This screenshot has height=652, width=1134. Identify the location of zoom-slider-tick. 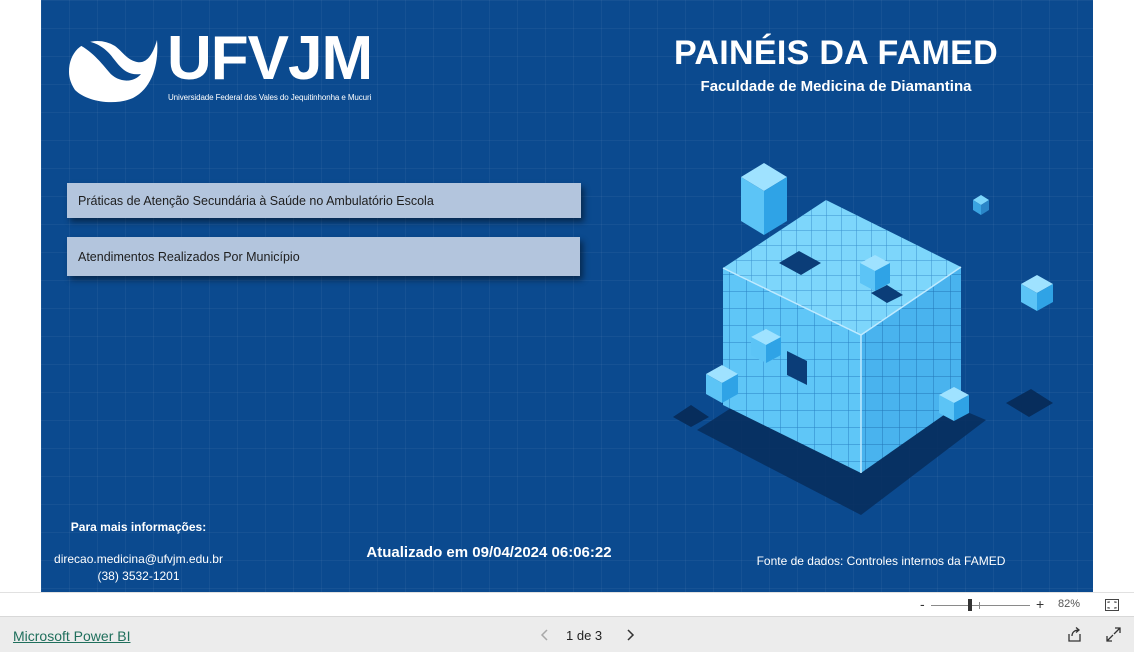
(979, 605).